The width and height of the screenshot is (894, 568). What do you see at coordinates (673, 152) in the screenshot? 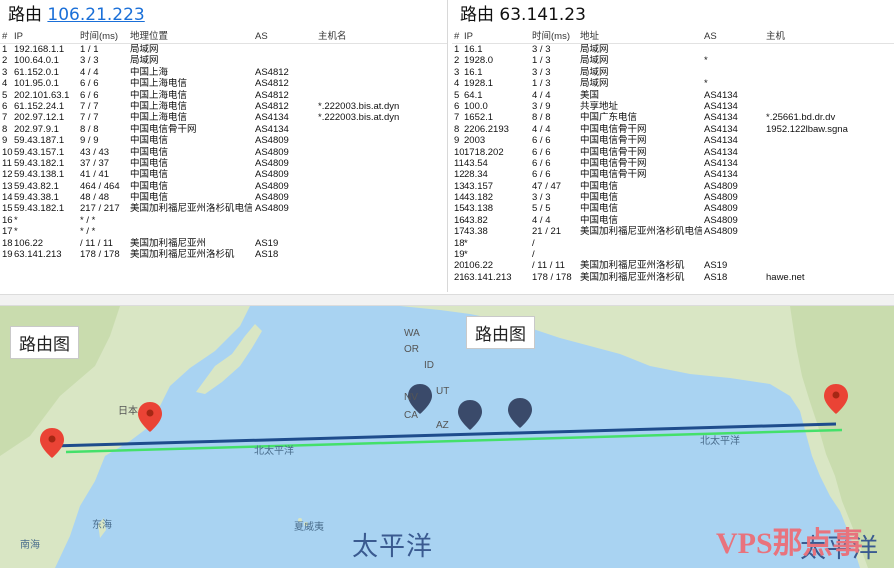
I see `table-row: 10 1718.202 6 / 6 中国电信骨干网 AS4134` at bounding box center [673, 152].